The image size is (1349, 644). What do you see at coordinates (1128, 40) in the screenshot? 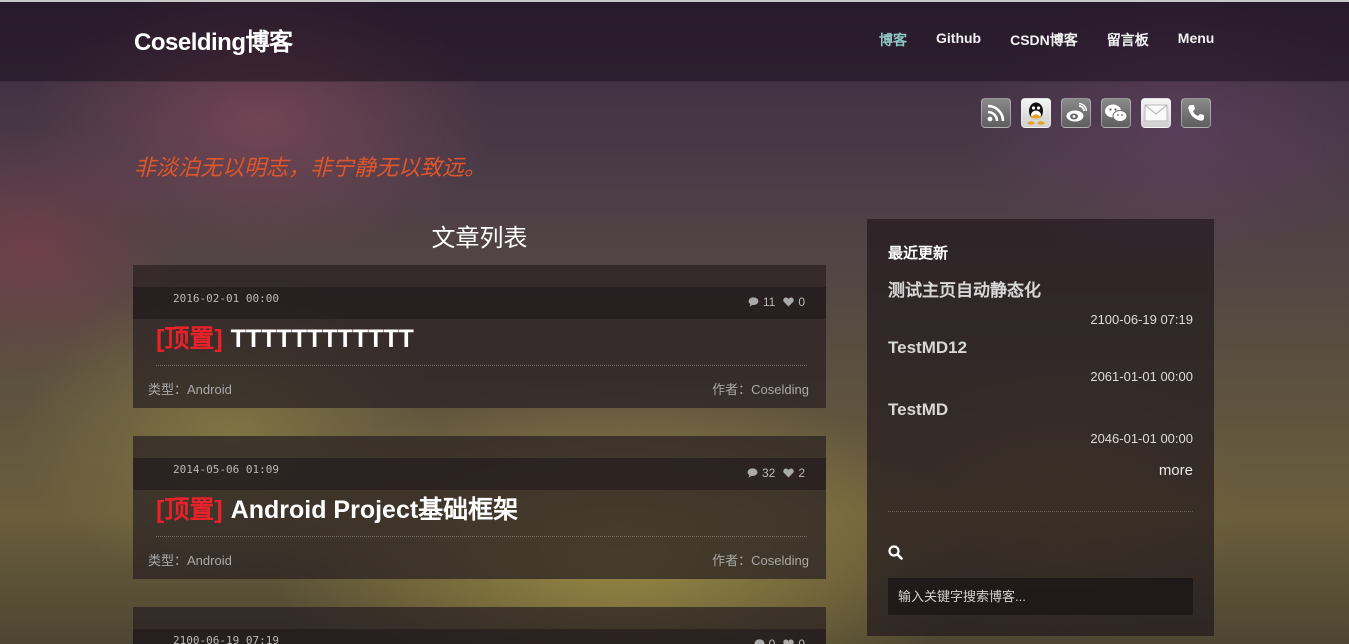
I see `nav-guestbook: 留言板` at bounding box center [1128, 40].